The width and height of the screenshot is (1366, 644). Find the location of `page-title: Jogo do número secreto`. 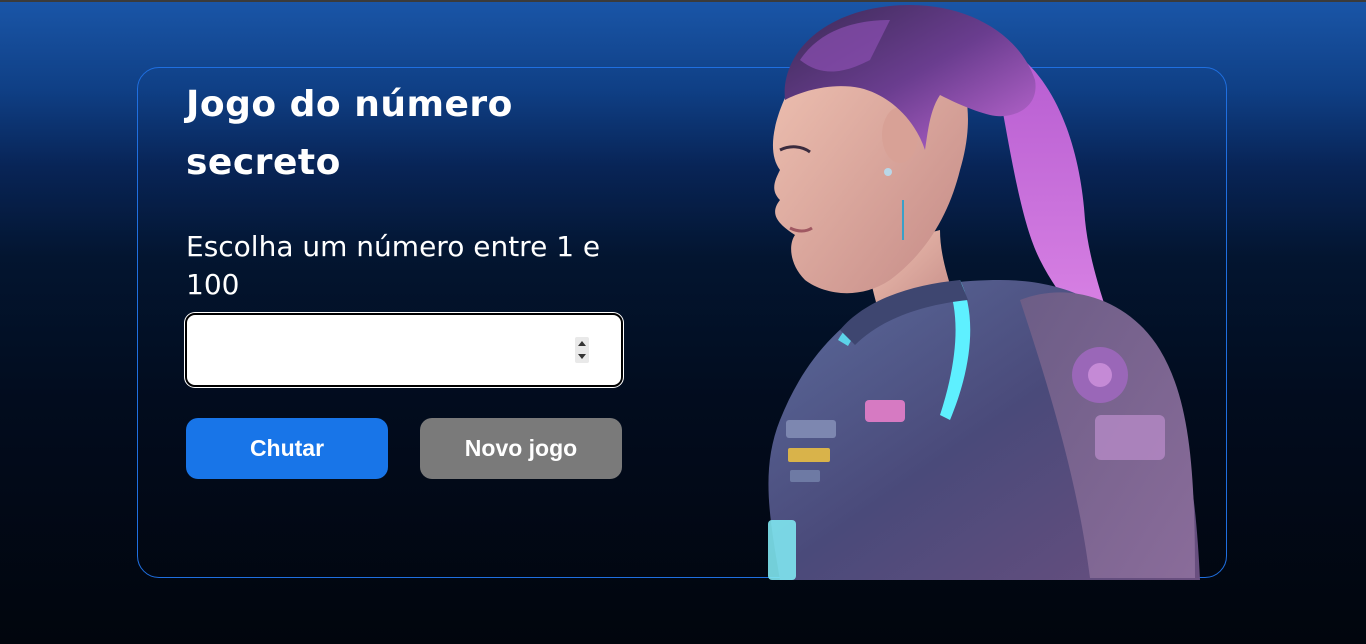

page-title: Jogo do número secreto is located at coordinates (406, 134).